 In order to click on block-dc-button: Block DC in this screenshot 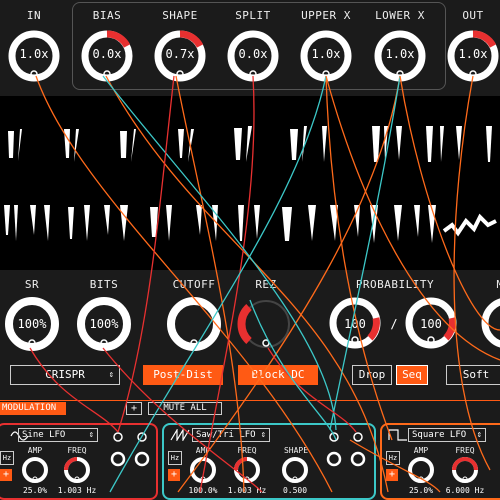, I will do `click(278, 375)`.